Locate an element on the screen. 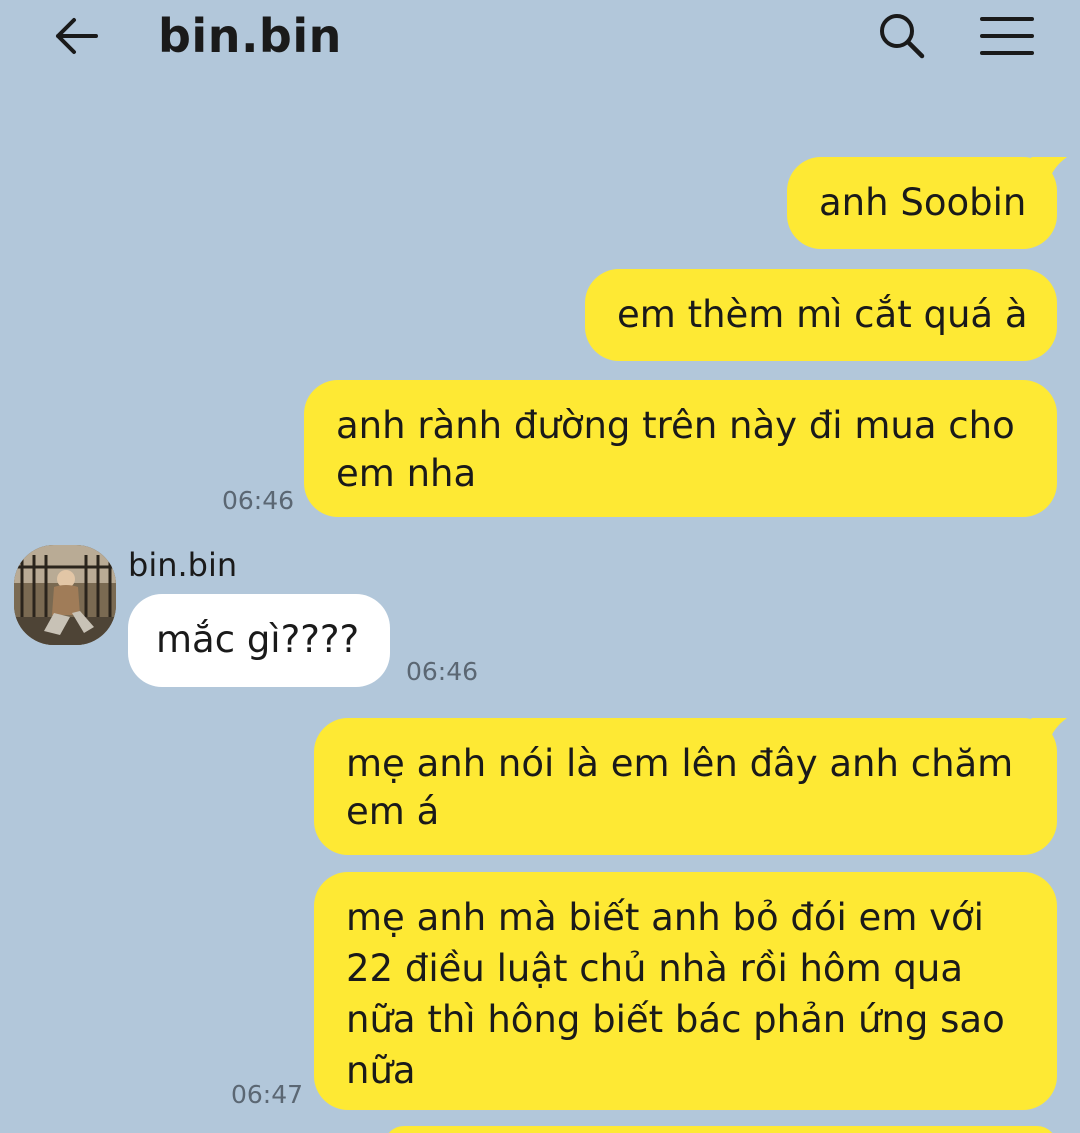 This screenshot has height=1133, width=1080. outgoing-message: em thèm mì cắt quá à is located at coordinates (821, 315).